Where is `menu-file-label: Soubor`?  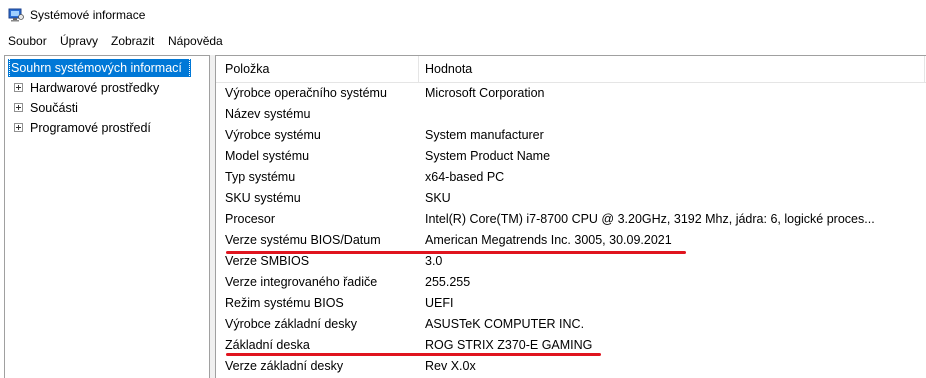
menu-file-label: Soubor is located at coordinates (27, 41).